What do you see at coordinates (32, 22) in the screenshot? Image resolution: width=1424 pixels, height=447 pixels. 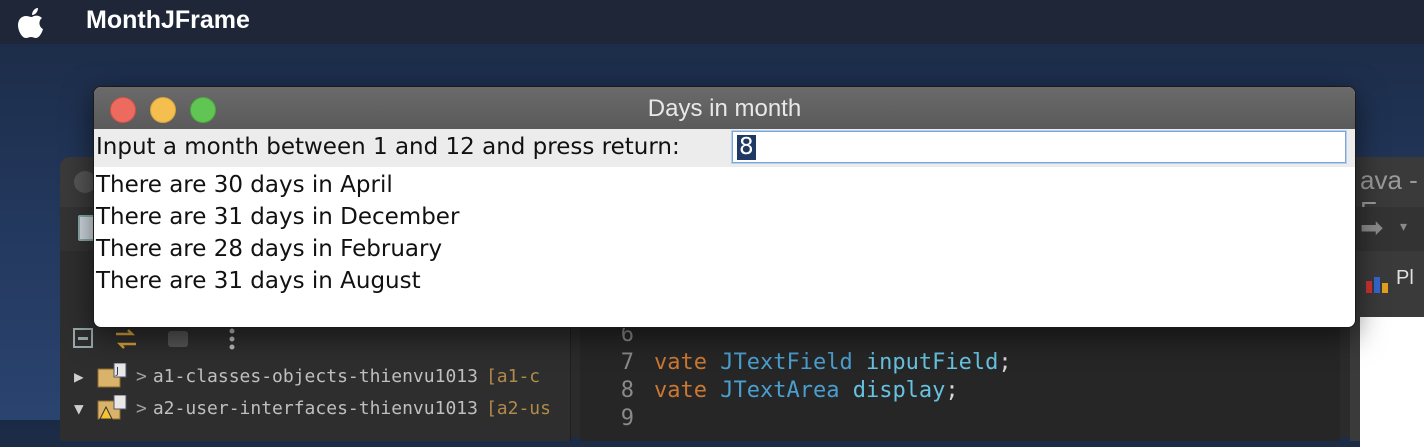 I see `apple-logo-icon` at bounding box center [32, 22].